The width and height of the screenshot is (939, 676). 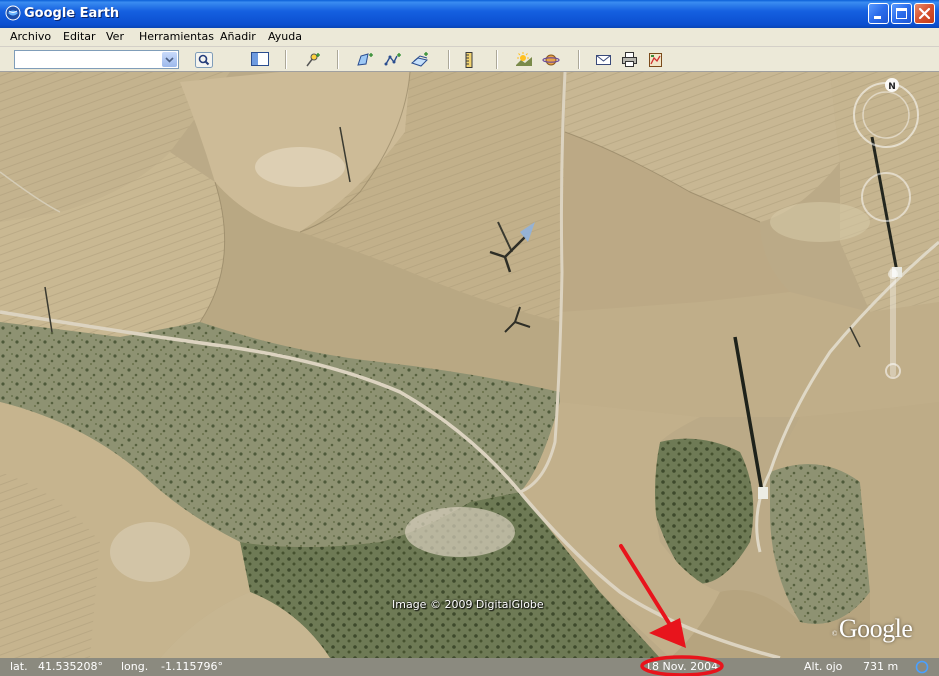 I want to click on add-image-overlay-button, so click(x=419, y=59).